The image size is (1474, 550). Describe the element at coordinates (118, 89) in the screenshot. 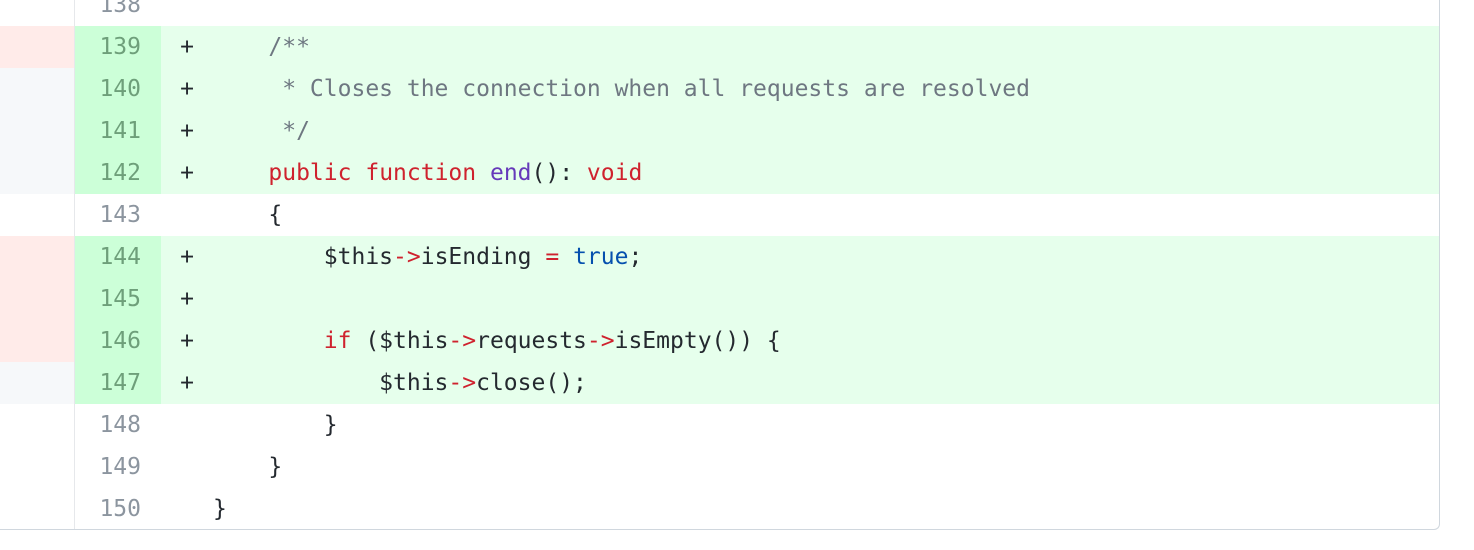

I see `line-number: 140` at that location.